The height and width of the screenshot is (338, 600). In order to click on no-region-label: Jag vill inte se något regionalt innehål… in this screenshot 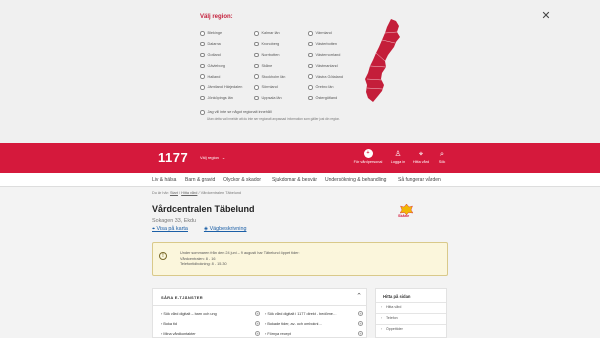, I will do `click(239, 112)`.